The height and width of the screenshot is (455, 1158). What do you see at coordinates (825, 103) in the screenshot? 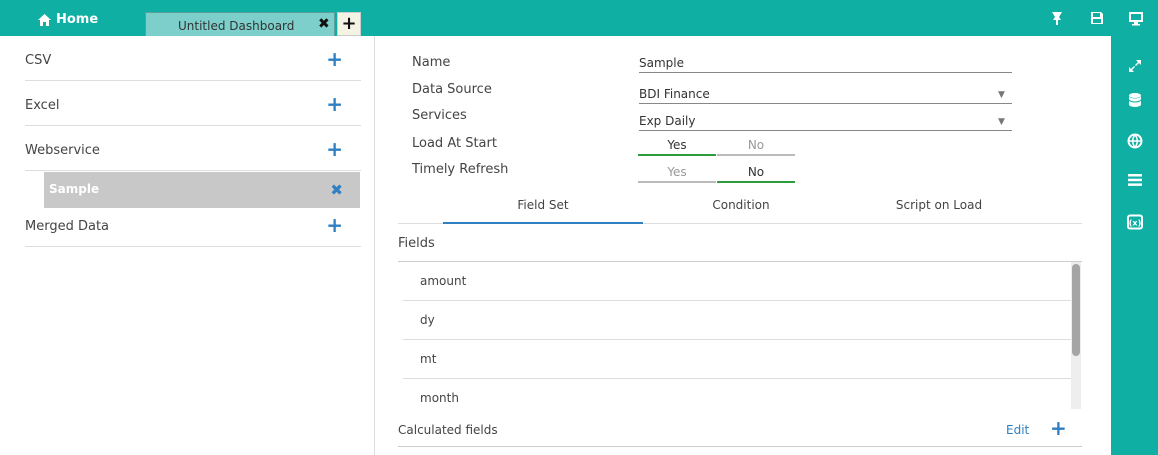
I see `data-source-underline` at bounding box center [825, 103].